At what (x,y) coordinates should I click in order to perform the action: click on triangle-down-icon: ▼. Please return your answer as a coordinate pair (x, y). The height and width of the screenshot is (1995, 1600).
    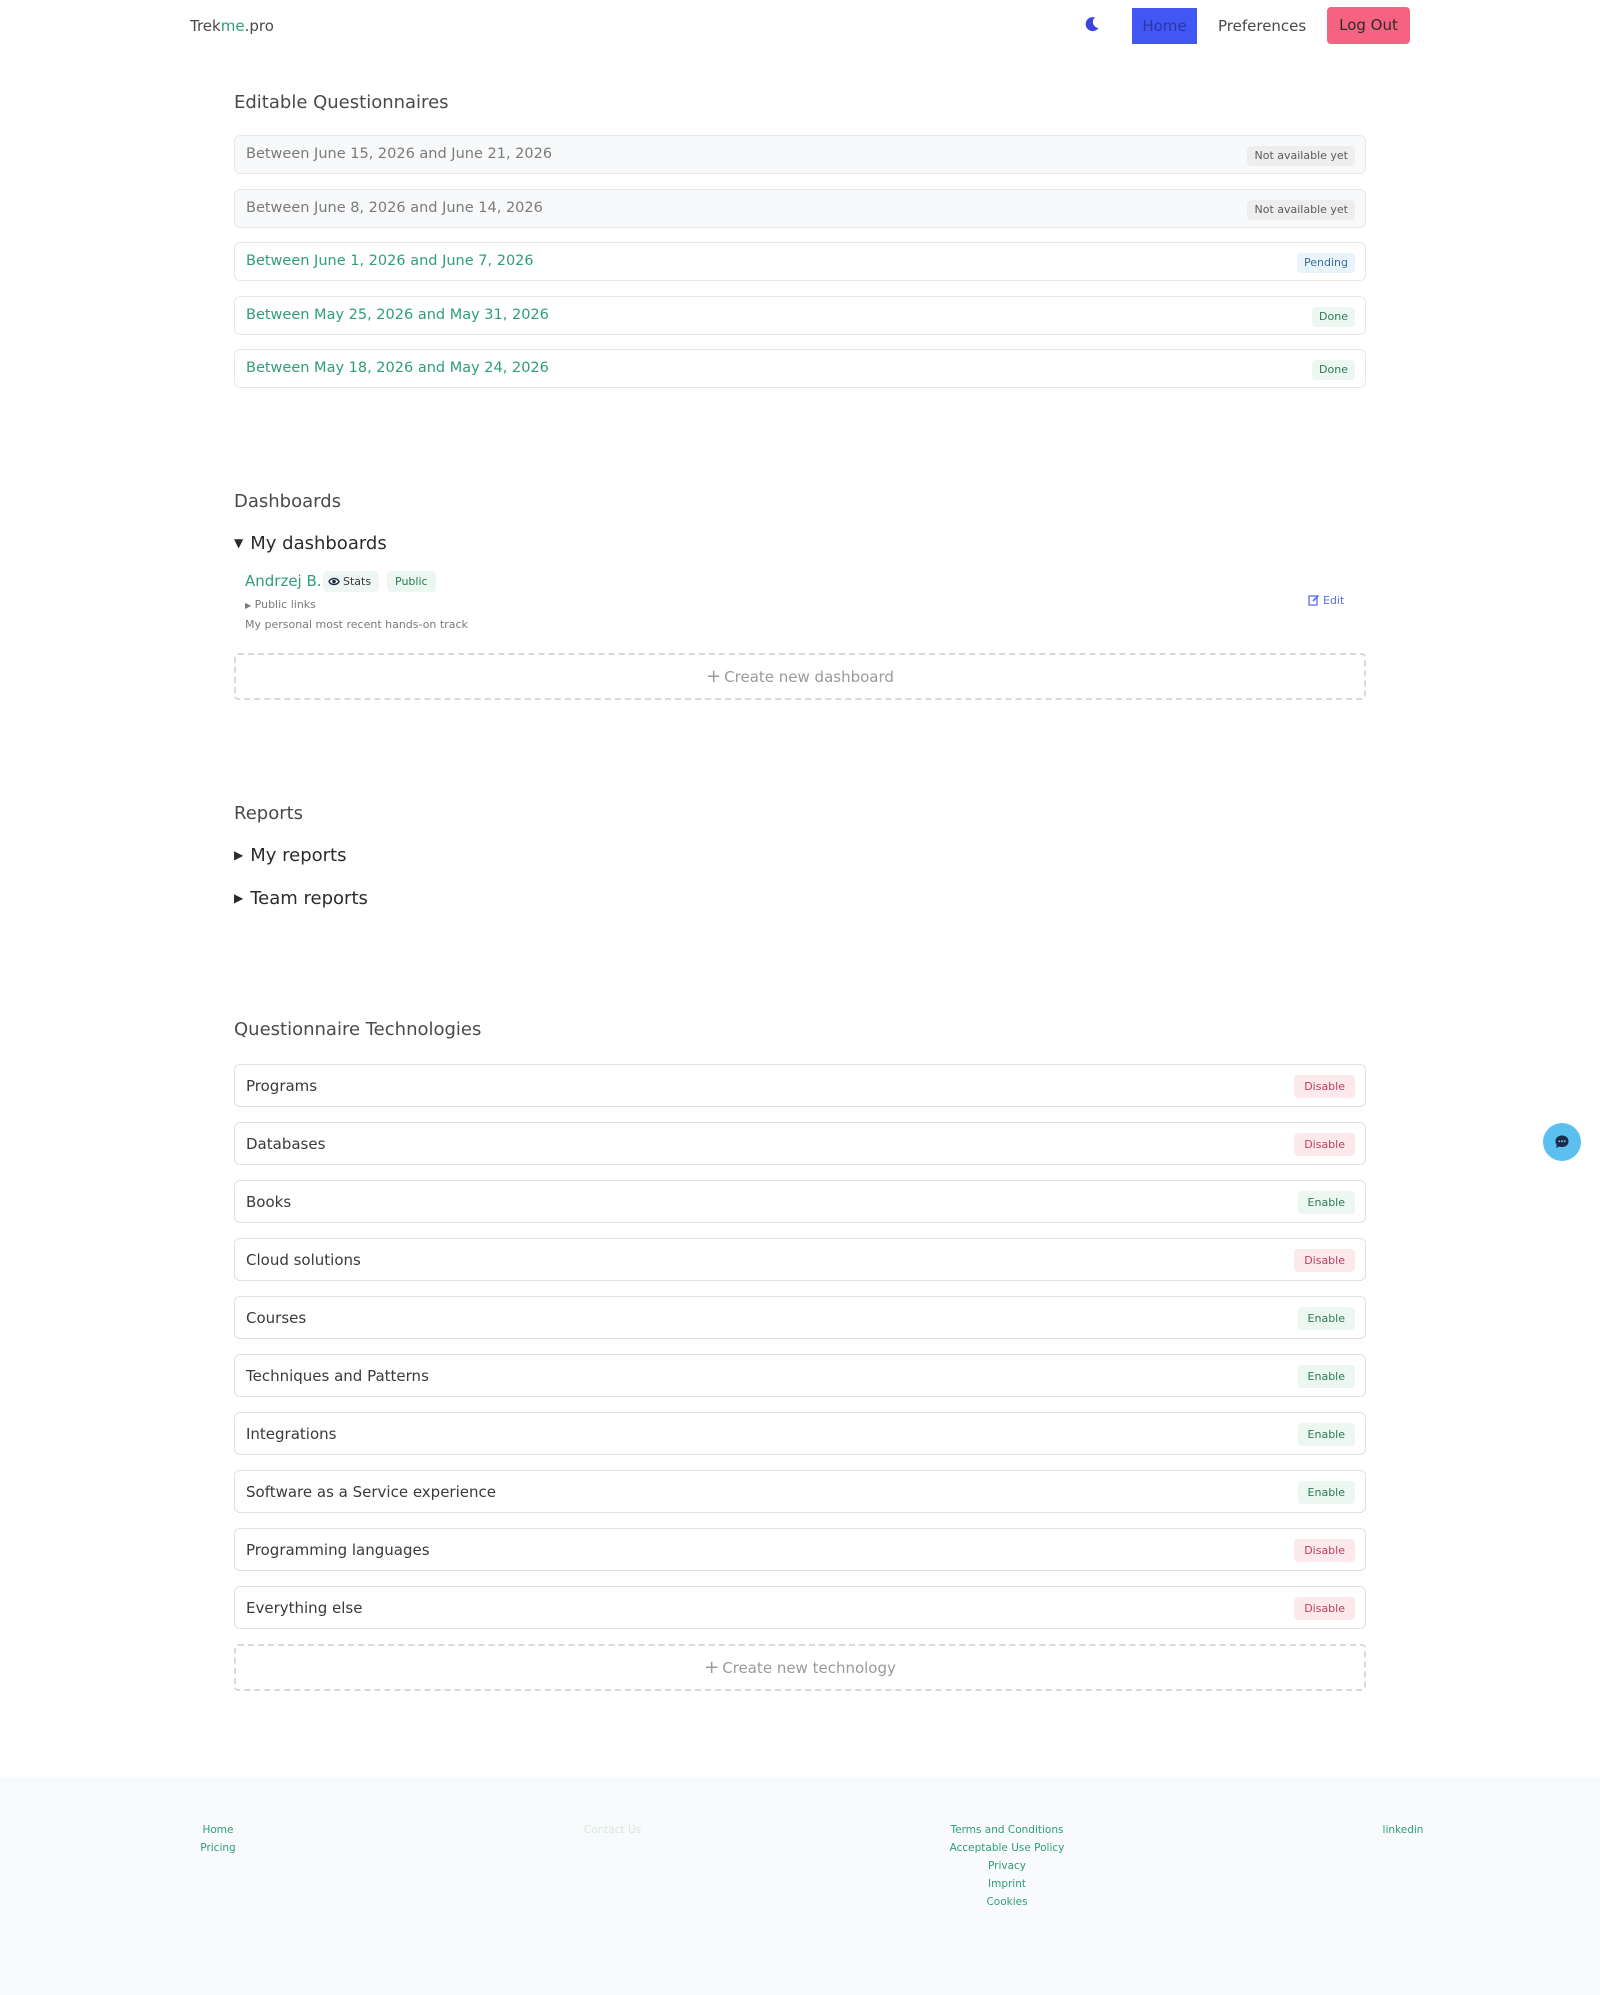
    Looking at the image, I should click on (239, 543).